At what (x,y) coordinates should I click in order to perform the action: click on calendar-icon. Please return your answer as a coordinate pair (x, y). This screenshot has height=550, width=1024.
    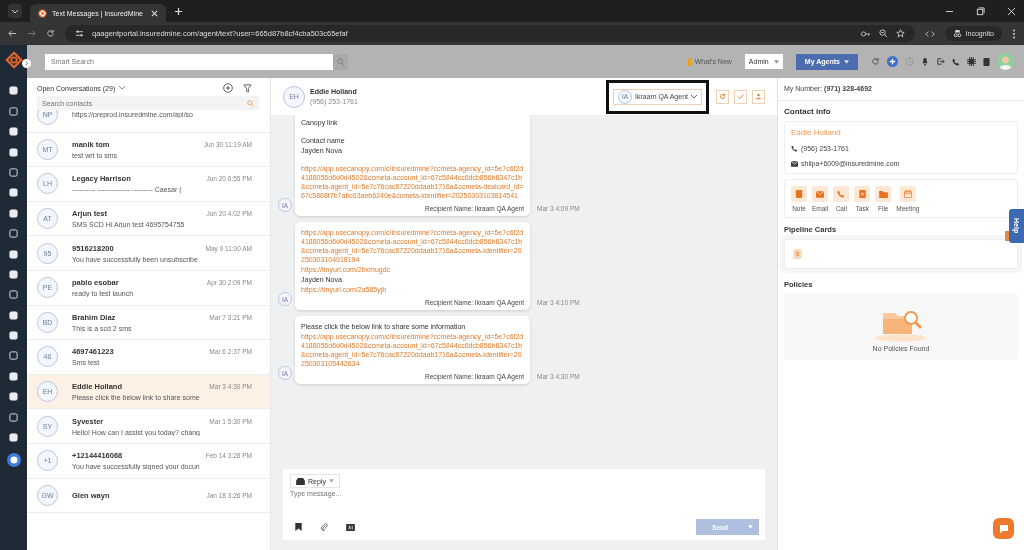
    Looking at the image, I should click on (907, 194).